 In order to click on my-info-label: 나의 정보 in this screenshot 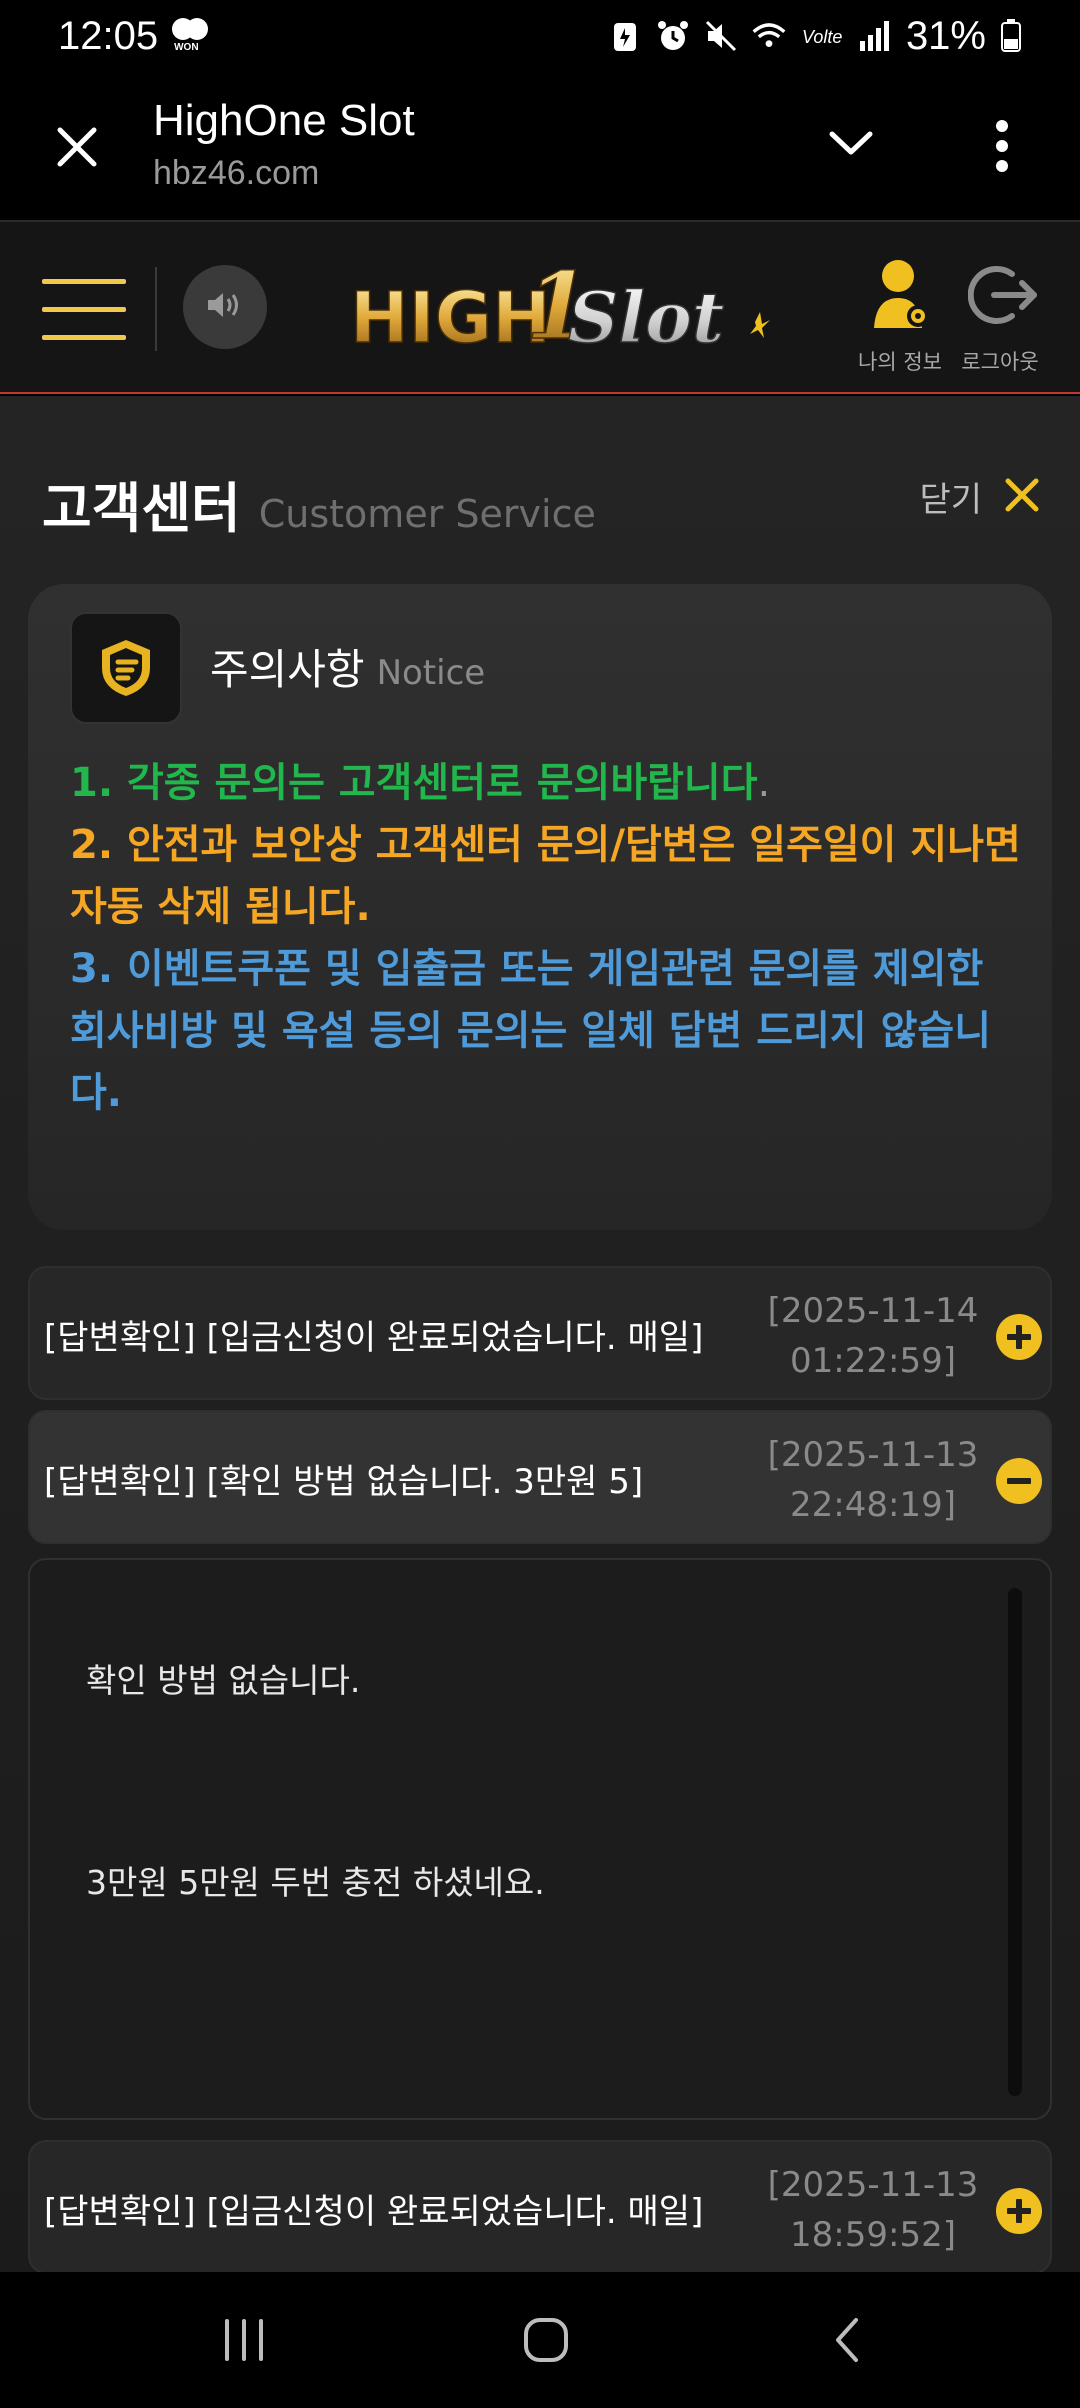, I will do `click(900, 362)`.